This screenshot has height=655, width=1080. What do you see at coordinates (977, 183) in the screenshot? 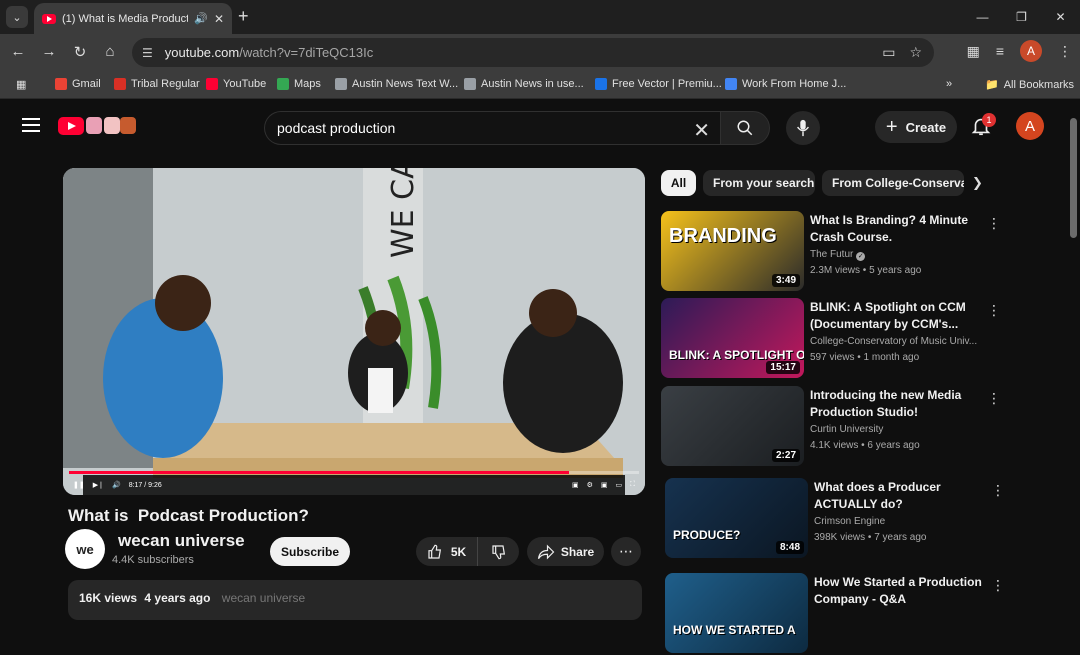
I see `chips-next-chevron-icon: ❯` at bounding box center [977, 183].